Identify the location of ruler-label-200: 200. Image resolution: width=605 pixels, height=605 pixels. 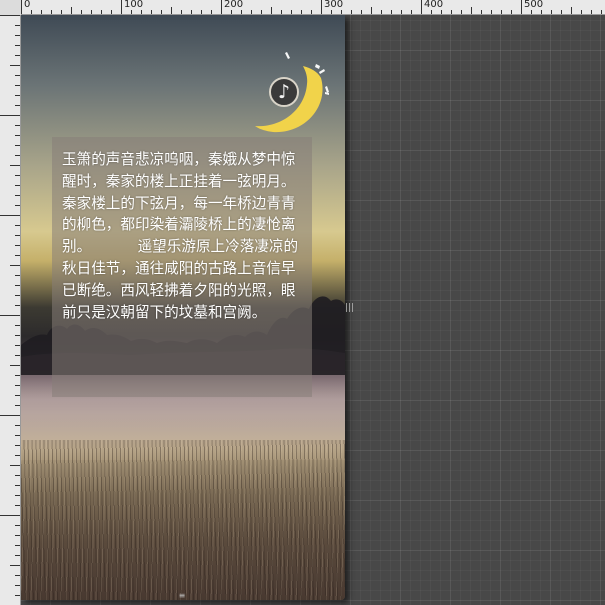
(234, 5).